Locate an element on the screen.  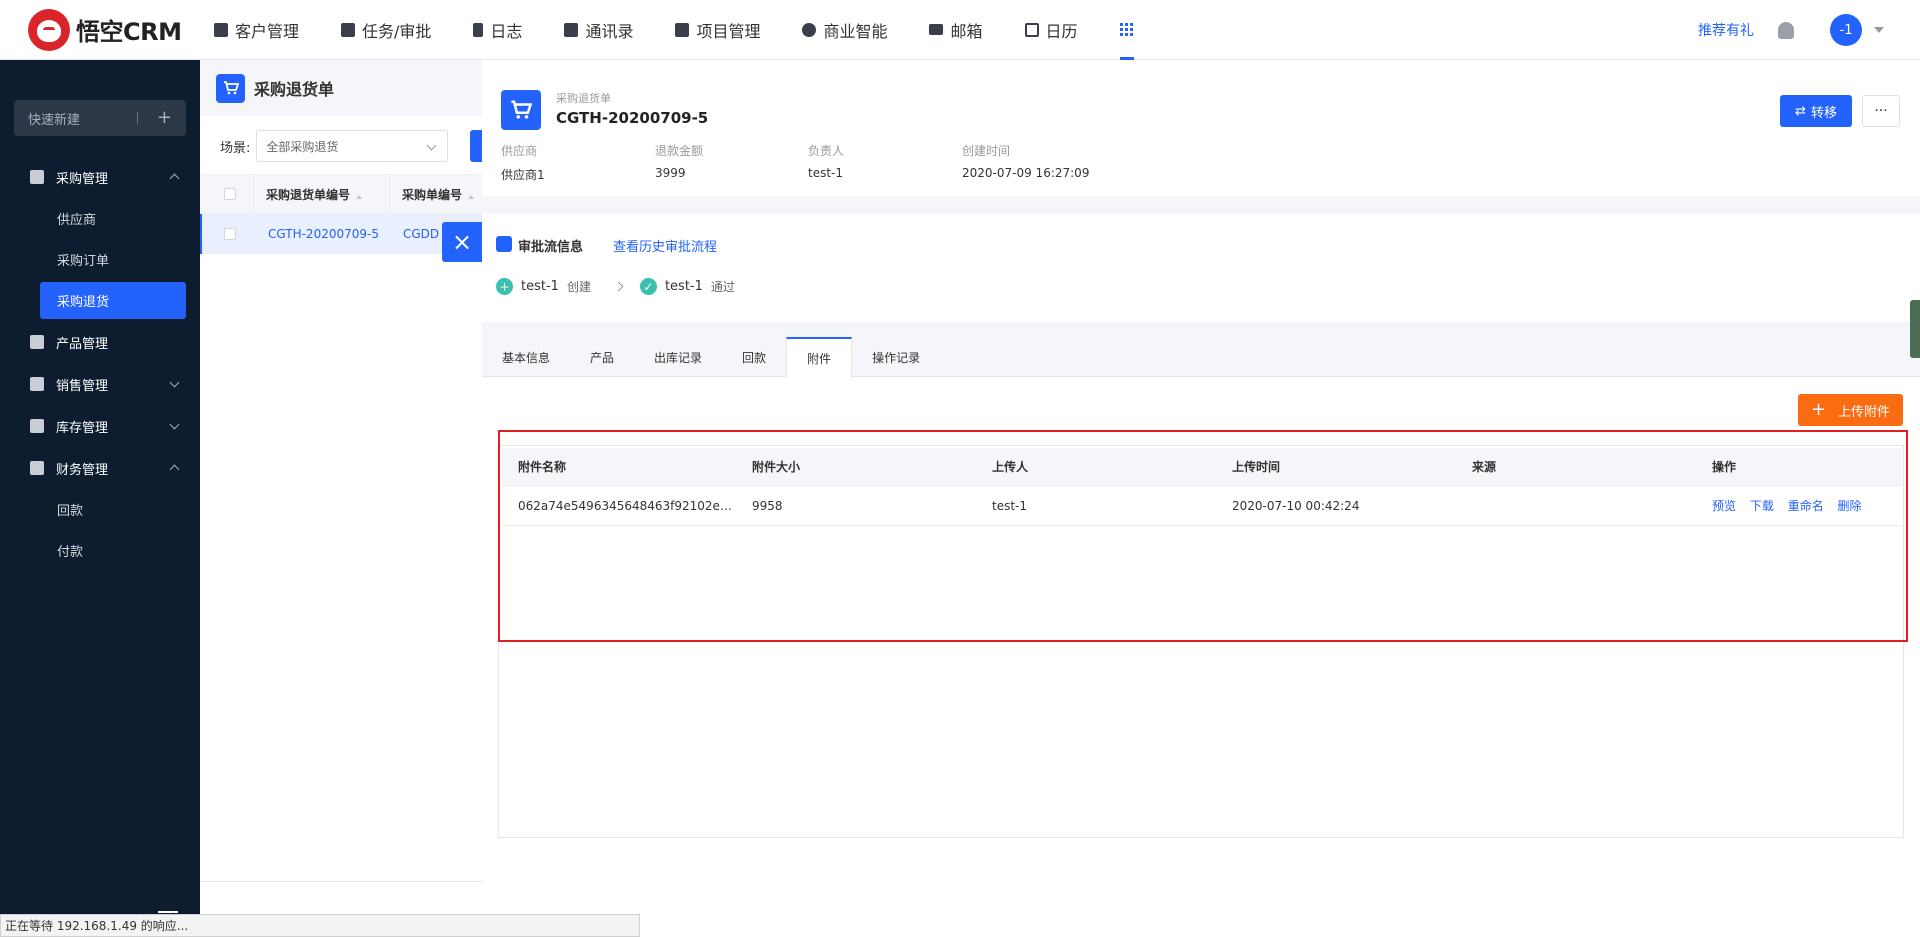
nav-item-log: 日志 is located at coordinates (497, 30).